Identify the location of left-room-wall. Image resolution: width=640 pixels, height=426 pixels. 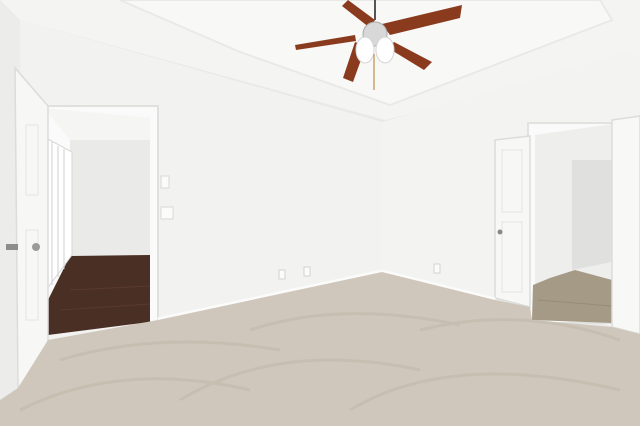
(110, 188).